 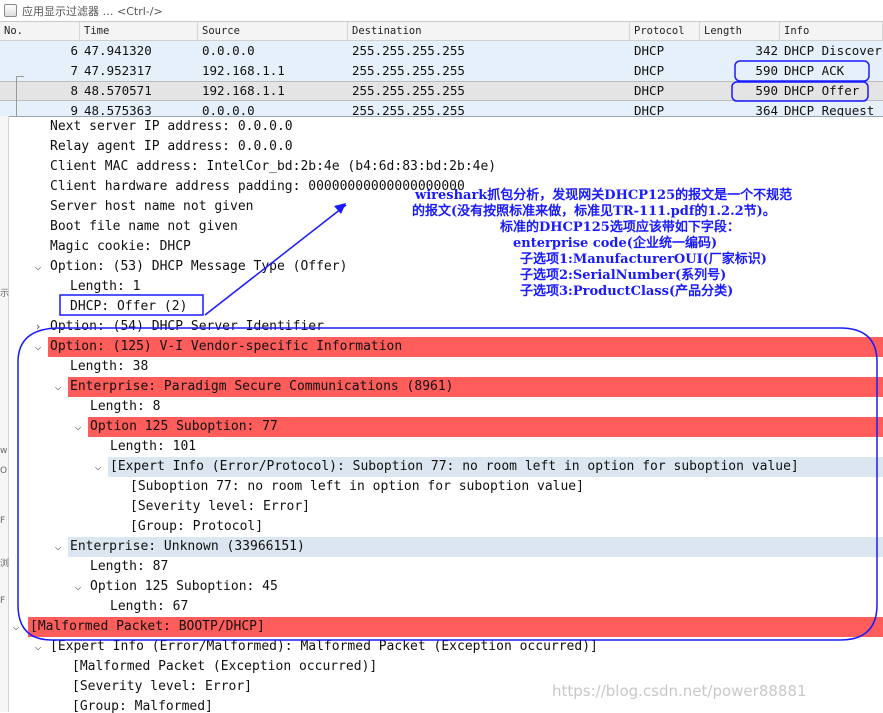 I want to click on annotation-line: 的报文(没有按照标准来做，标准见TR-111.pdf的1.2.2节)。, so click(x=594, y=211).